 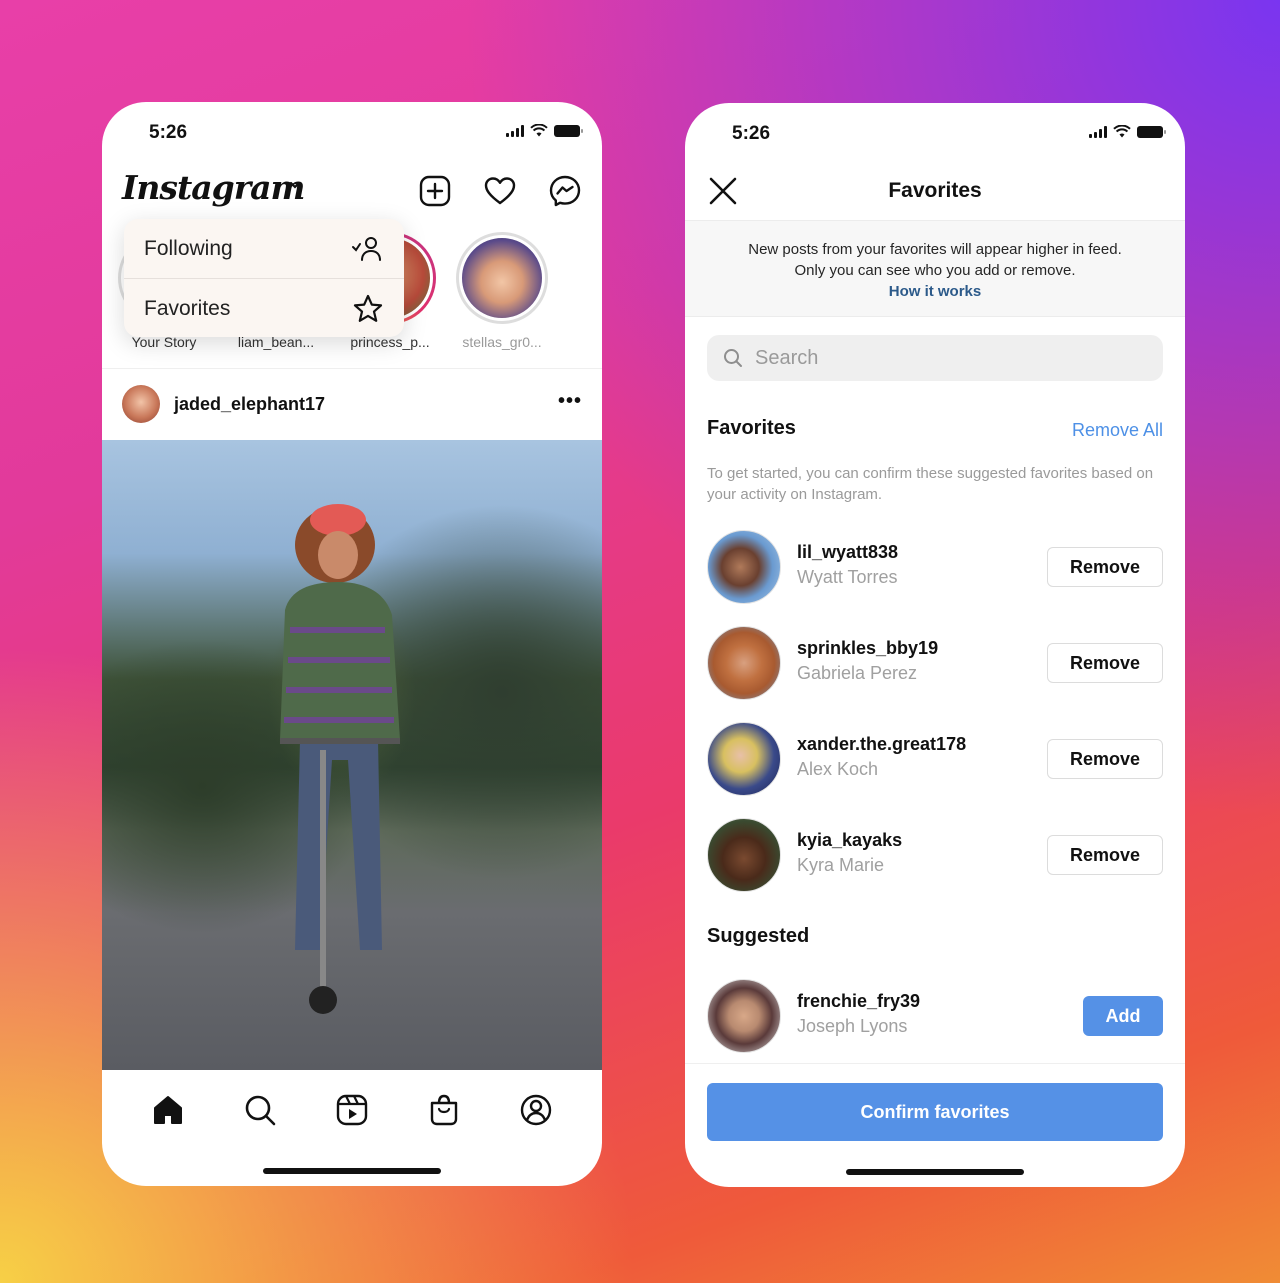 What do you see at coordinates (1123, 1016) in the screenshot?
I see `add-button: Add` at bounding box center [1123, 1016].